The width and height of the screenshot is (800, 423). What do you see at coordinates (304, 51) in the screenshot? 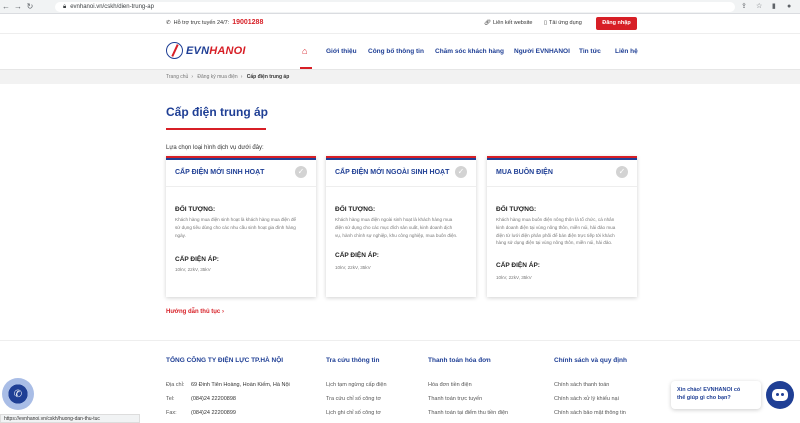
I see `home-icon: ⌂` at bounding box center [304, 51].